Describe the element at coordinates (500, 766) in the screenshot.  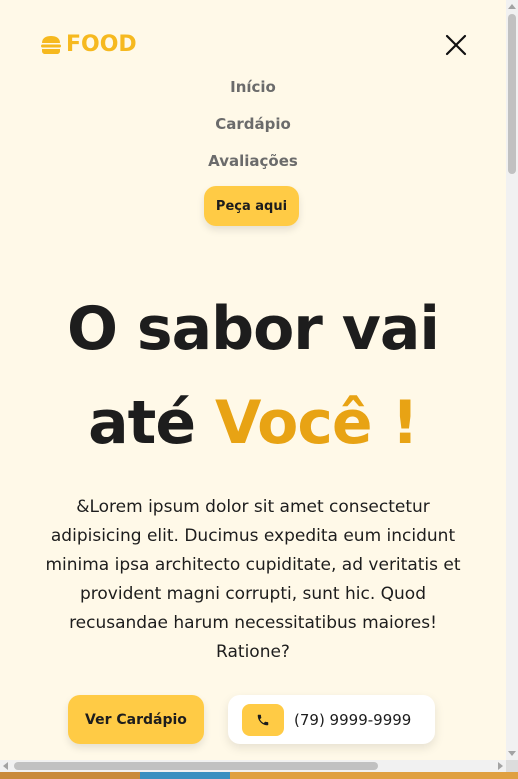
I see `scroll-right-icon` at that location.